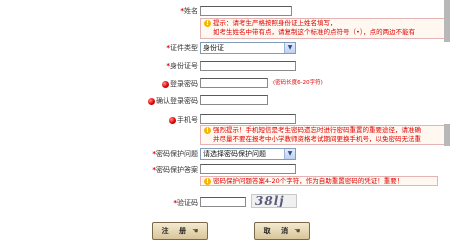 The height and width of the screenshot is (250, 450). I want to click on security-answer-input, so click(248, 169).